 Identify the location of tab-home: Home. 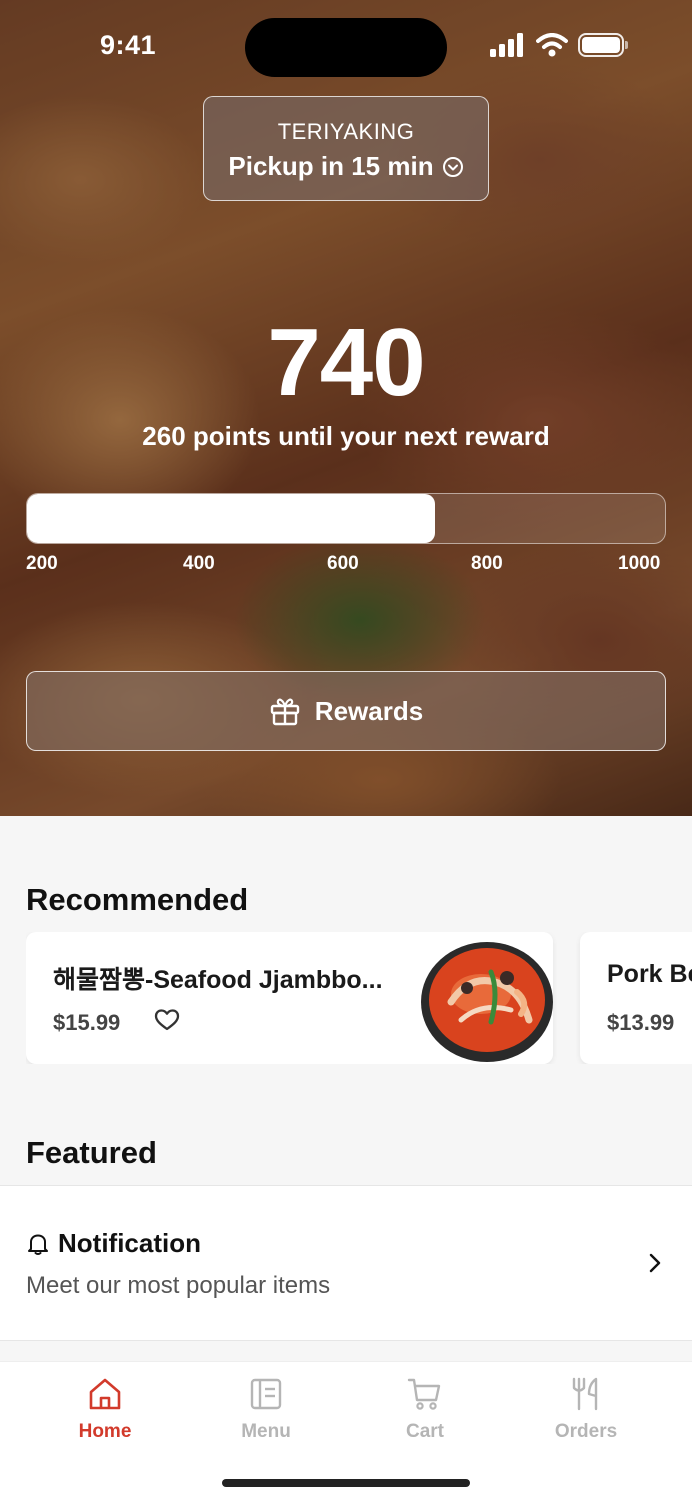
(105, 1409).